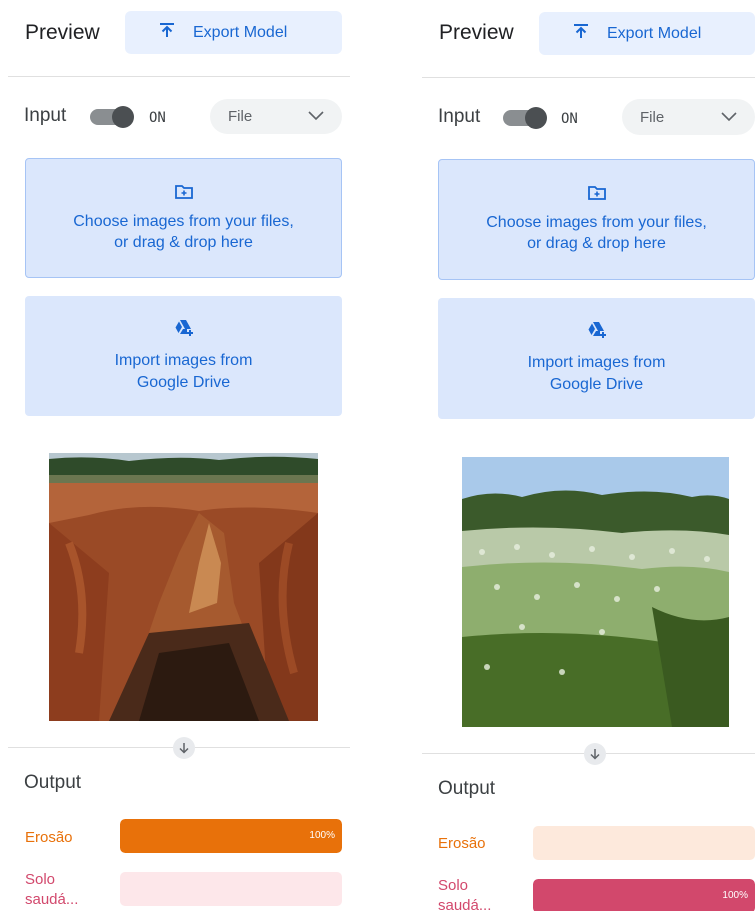 The image size is (755, 911). I want to click on confidence-bar-solo-saudavel: 100%, so click(644, 895).